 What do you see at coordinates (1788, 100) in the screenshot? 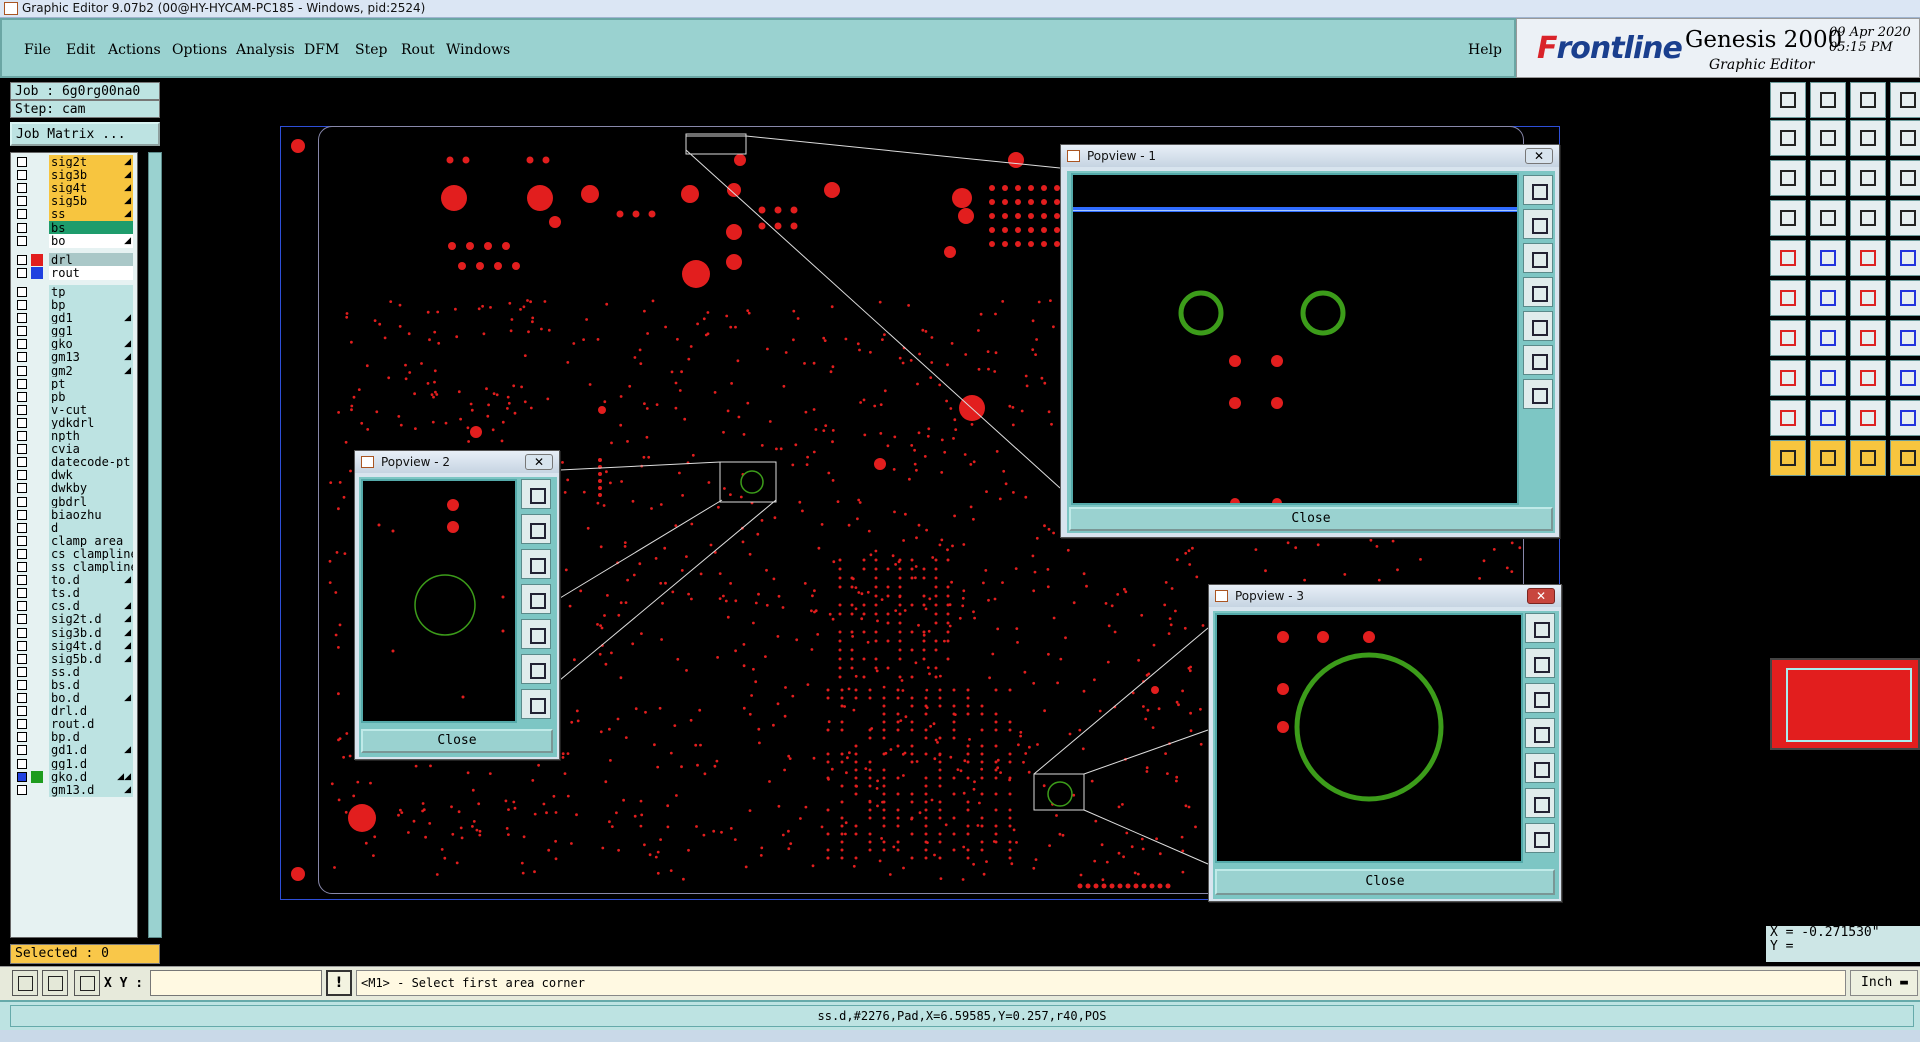
I see `tool-layer-up-icon` at bounding box center [1788, 100].